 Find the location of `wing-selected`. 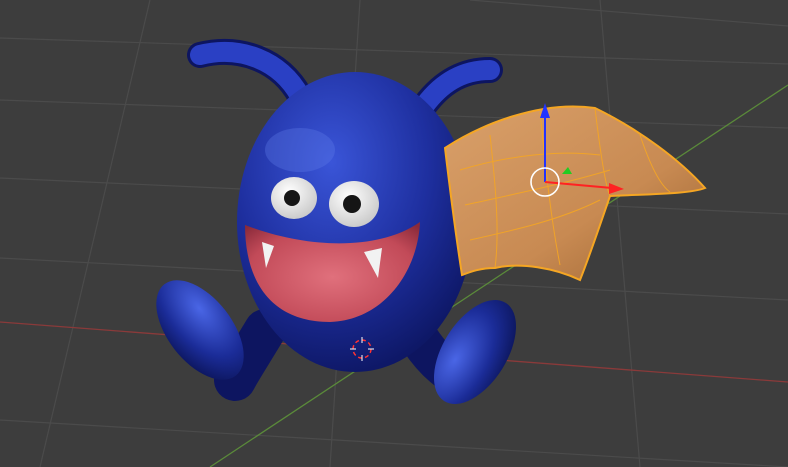

wing-selected is located at coordinates (575, 193).